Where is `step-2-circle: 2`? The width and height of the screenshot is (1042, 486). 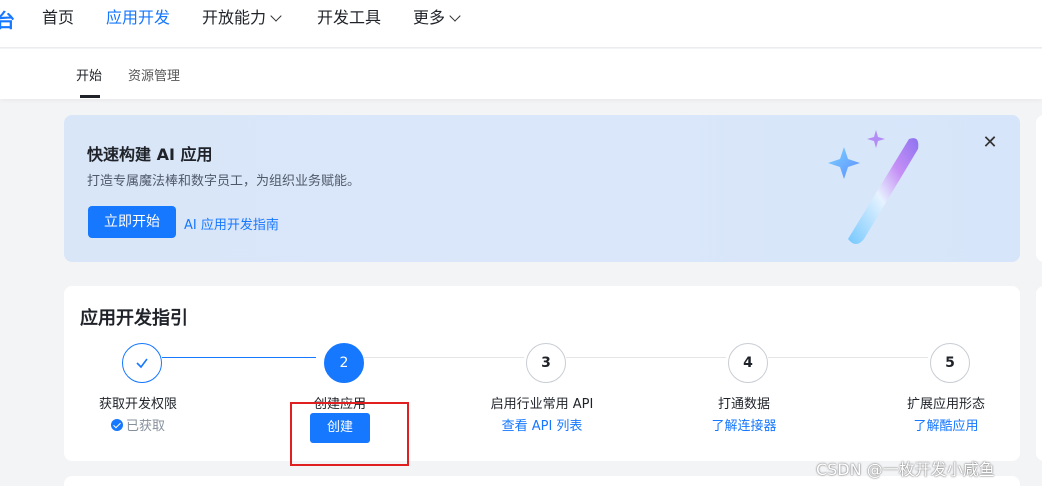 step-2-circle: 2 is located at coordinates (344, 363).